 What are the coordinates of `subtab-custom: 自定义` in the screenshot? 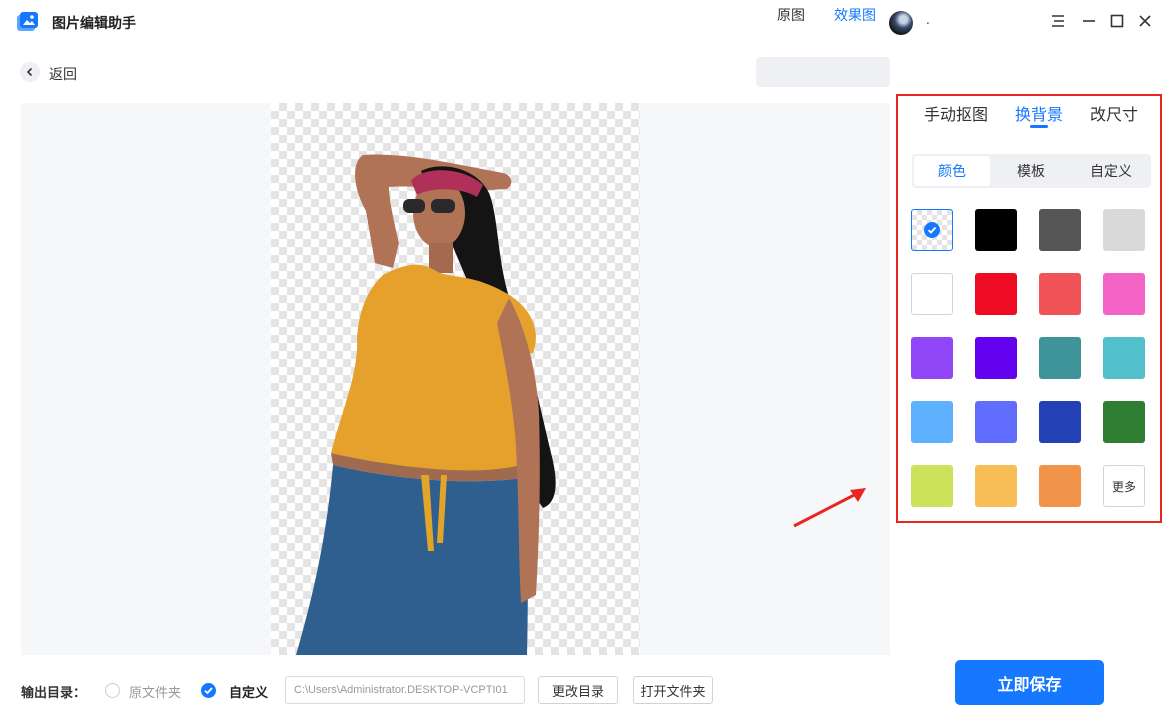 It's located at (1111, 171).